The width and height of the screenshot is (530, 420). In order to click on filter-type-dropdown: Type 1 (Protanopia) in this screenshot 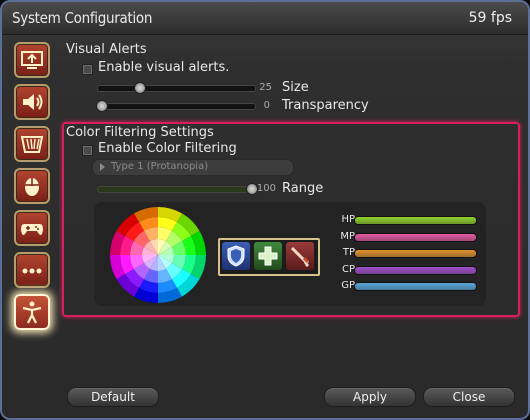, I will do `click(193, 167)`.